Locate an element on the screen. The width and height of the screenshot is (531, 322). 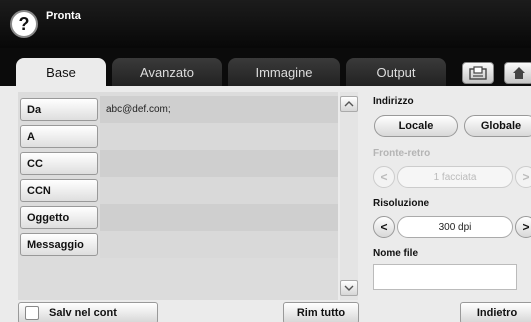
field-row-cc: CC is located at coordinates (178, 163).